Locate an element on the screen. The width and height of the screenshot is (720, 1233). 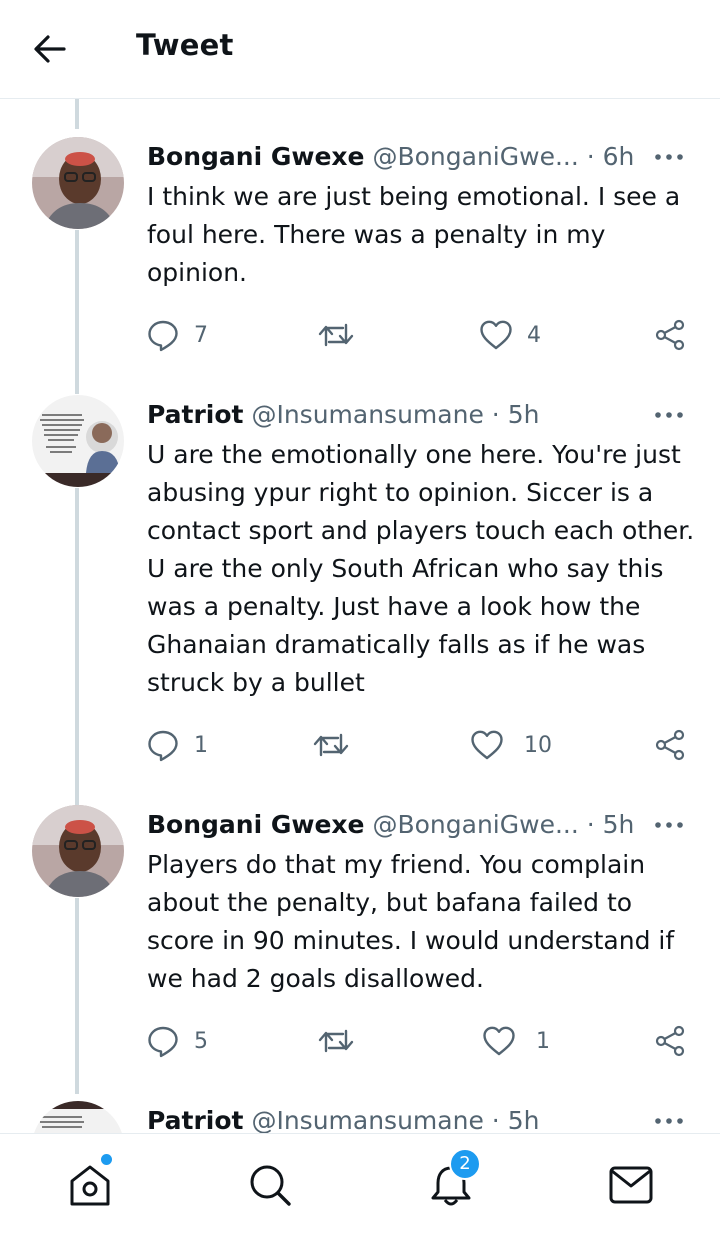
like-count: 4 is located at coordinates (534, 335).